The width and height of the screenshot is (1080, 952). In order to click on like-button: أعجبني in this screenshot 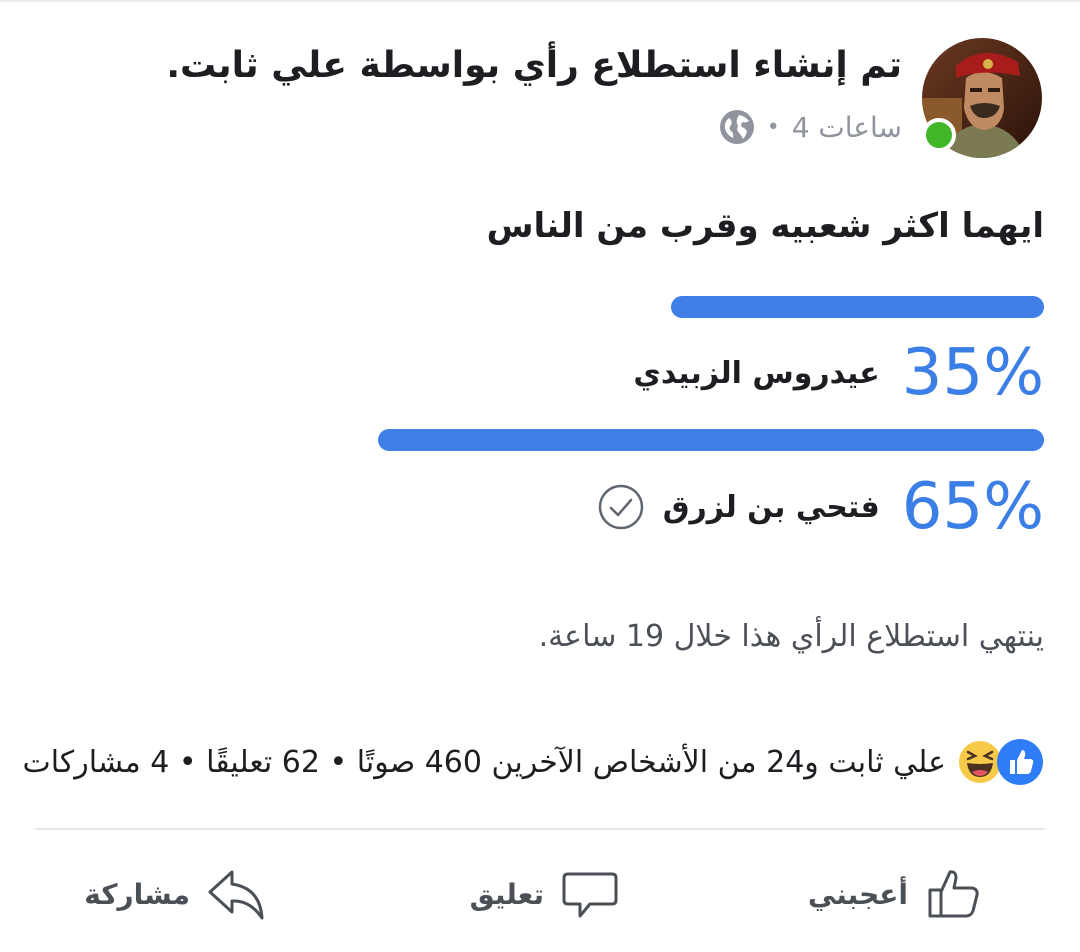, I will do `click(896, 894)`.